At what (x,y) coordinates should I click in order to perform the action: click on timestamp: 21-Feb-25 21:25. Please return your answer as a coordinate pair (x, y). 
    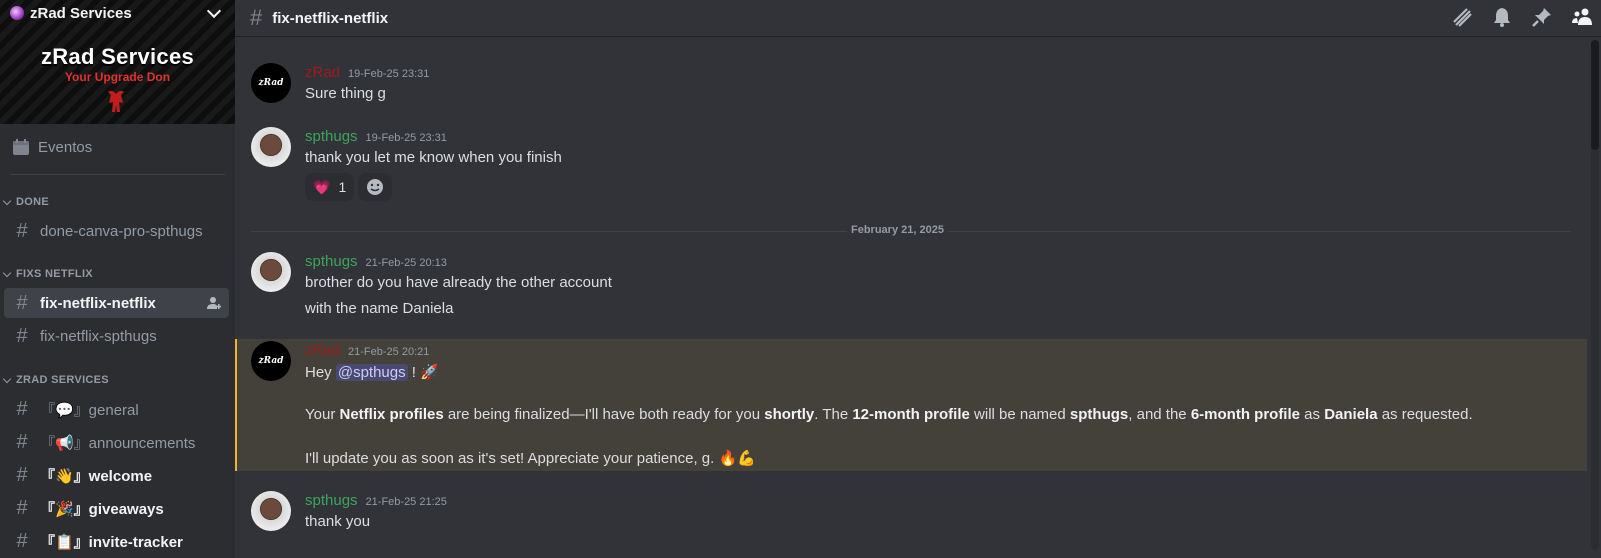
    Looking at the image, I should click on (406, 502).